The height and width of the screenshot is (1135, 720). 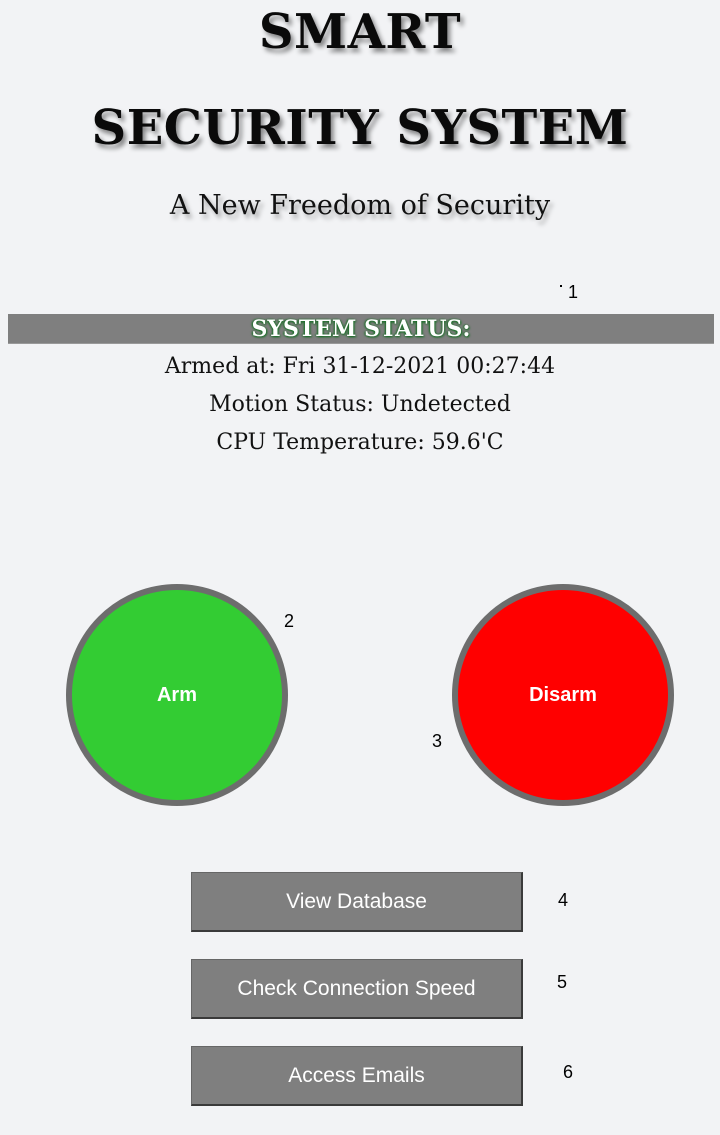 I want to click on check-connection-speed-label: Check Connection Speed, so click(x=356, y=988).